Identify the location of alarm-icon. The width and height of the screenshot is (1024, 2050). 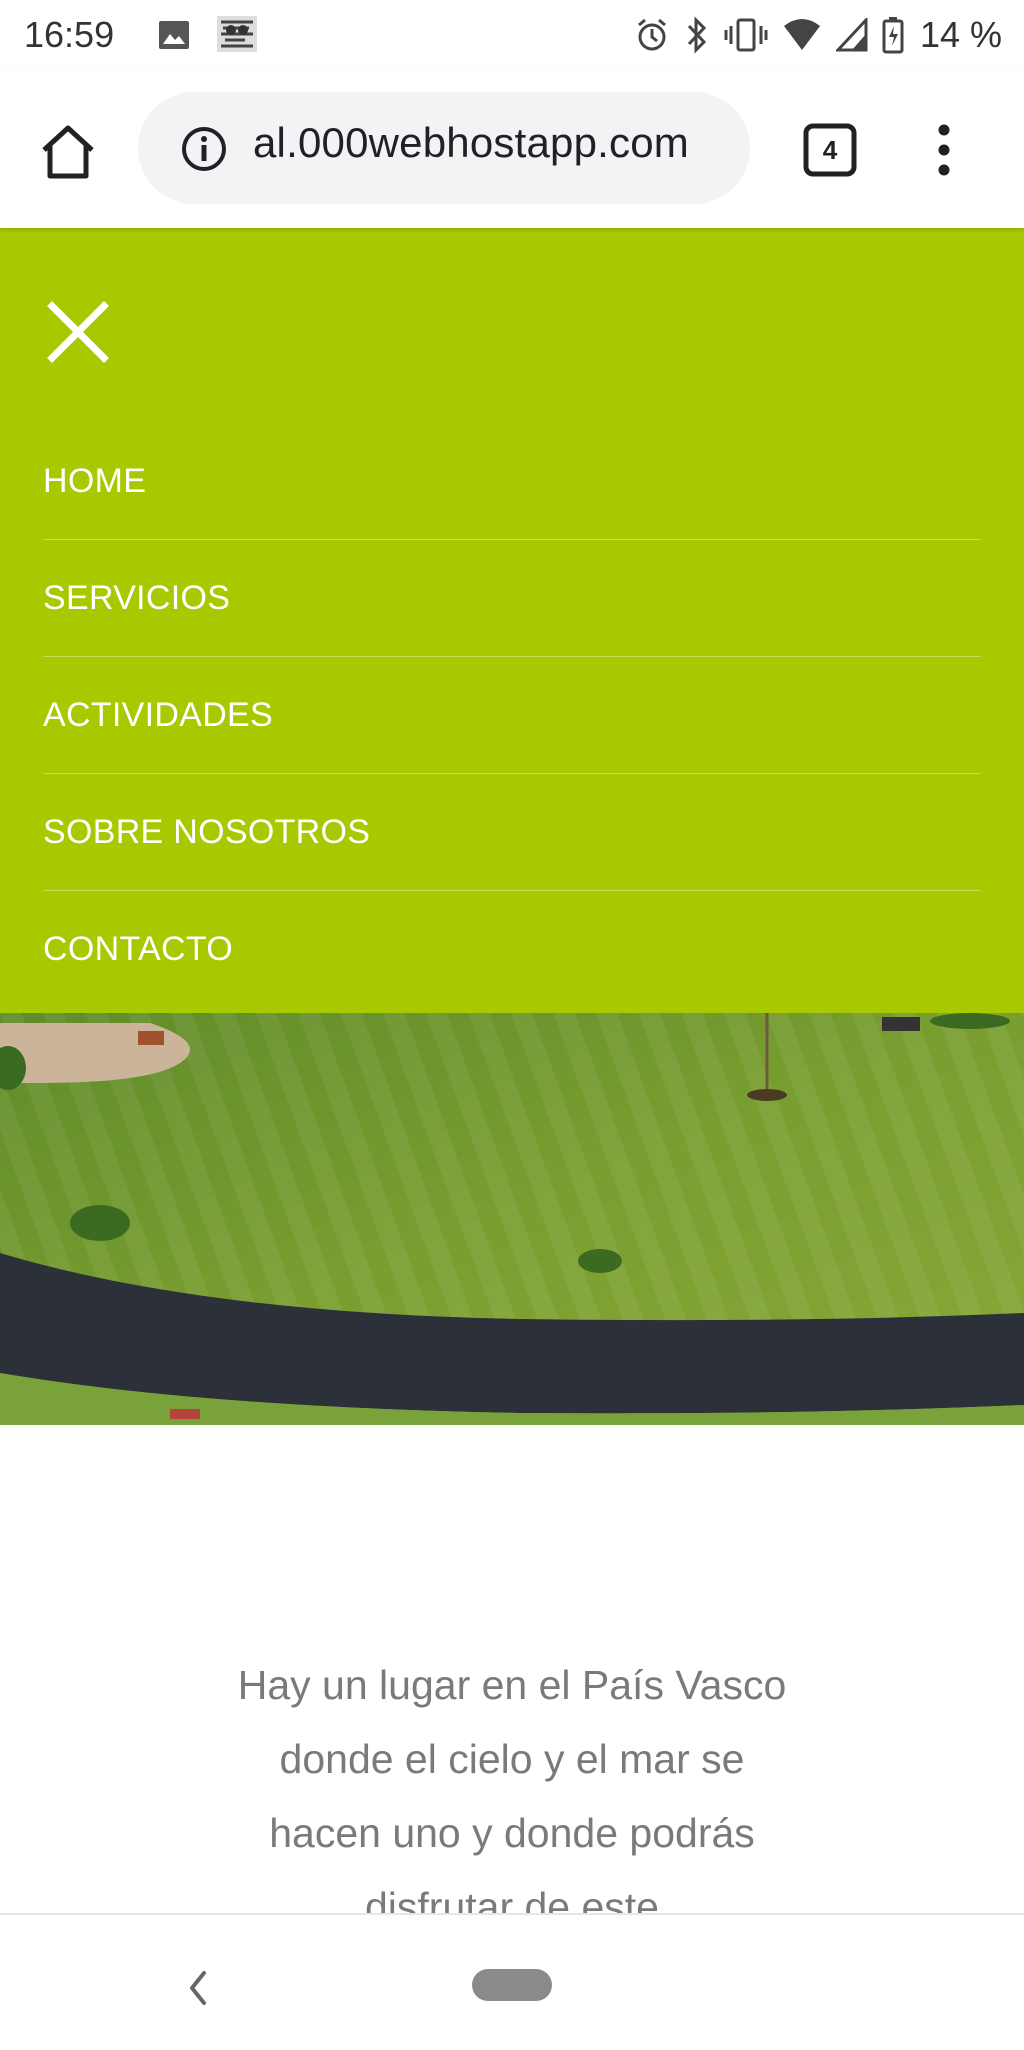
(651, 34).